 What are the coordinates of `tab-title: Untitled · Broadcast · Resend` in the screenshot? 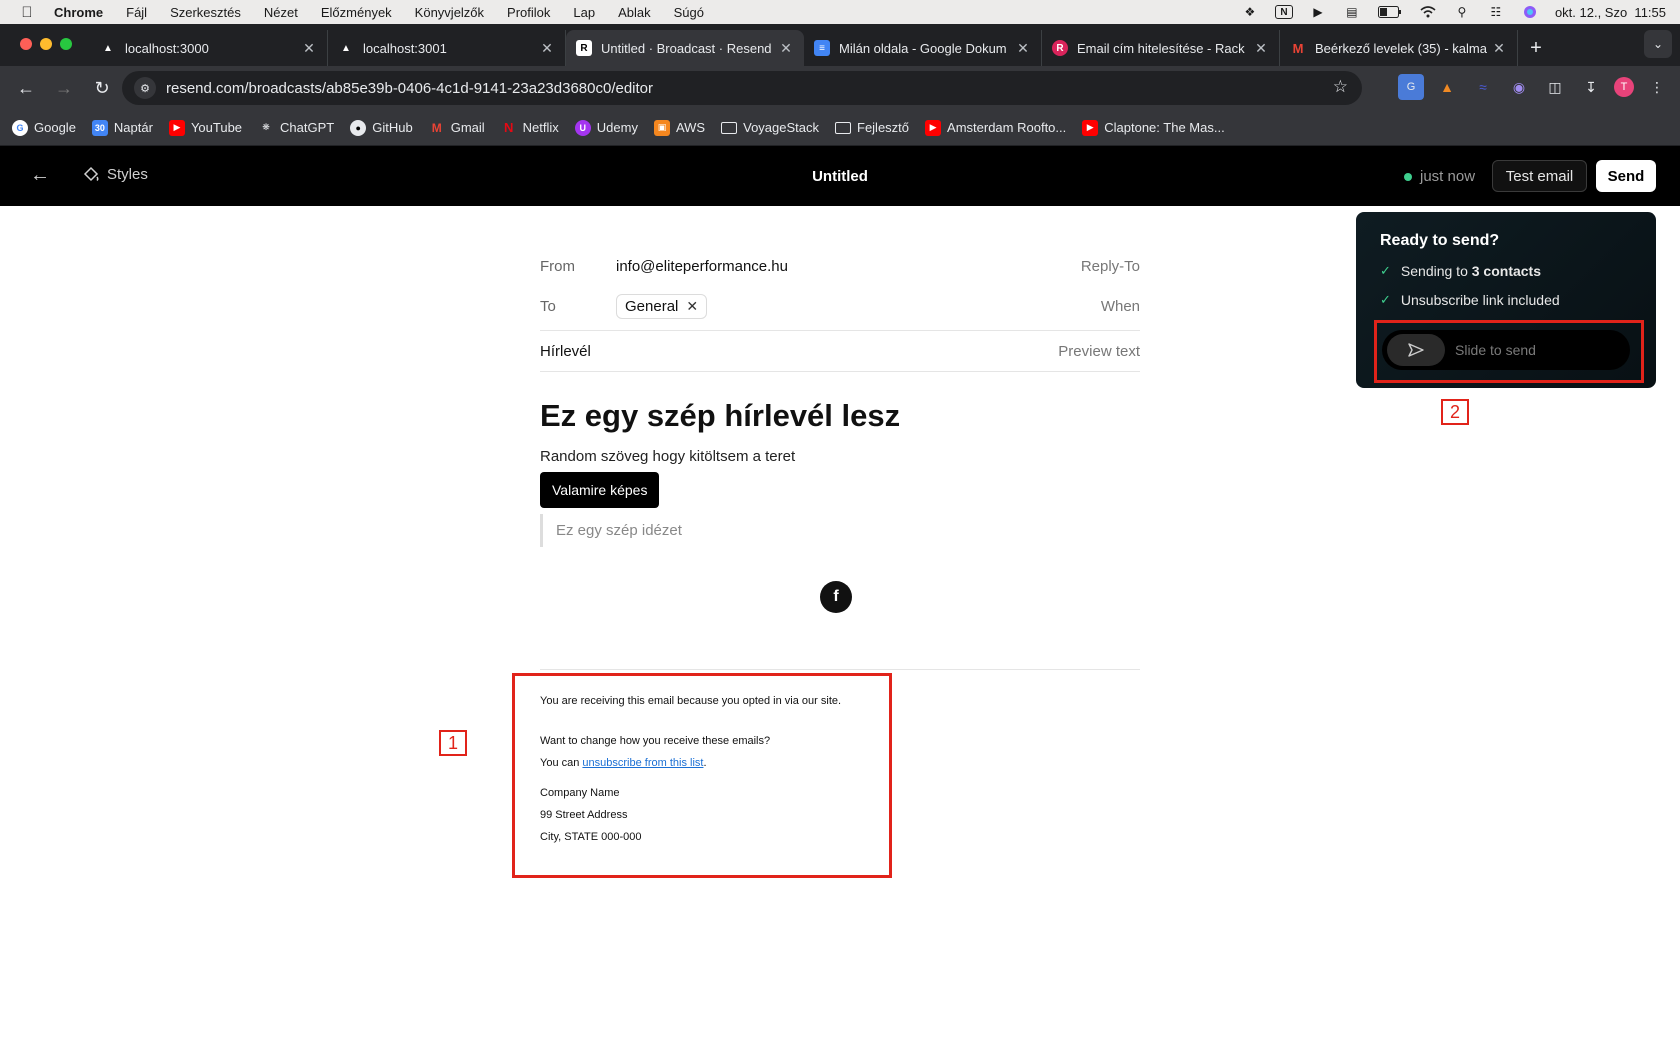 It's located at (686, 48).